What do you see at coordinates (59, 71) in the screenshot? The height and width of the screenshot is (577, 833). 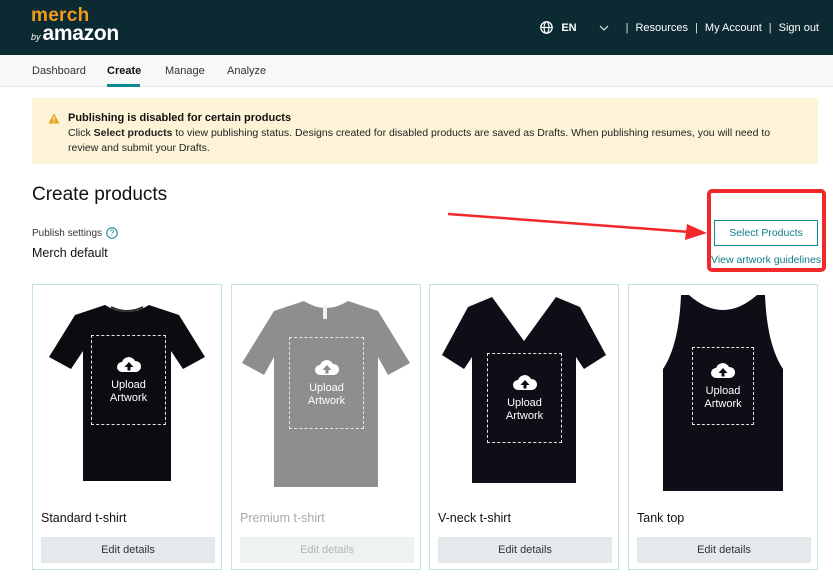 I see `tab-dashboard: Dashboard` at bounding box center [59, 71].